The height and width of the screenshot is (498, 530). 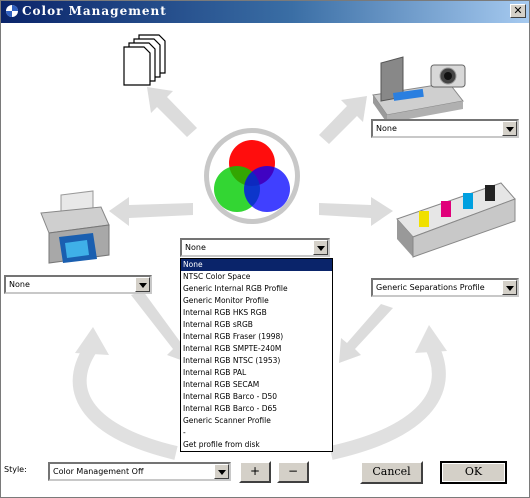 What do you see at coordinates (343, 120) in the screenshot?
I see `arrow-from-scanner` at bounding box center [343, 120].